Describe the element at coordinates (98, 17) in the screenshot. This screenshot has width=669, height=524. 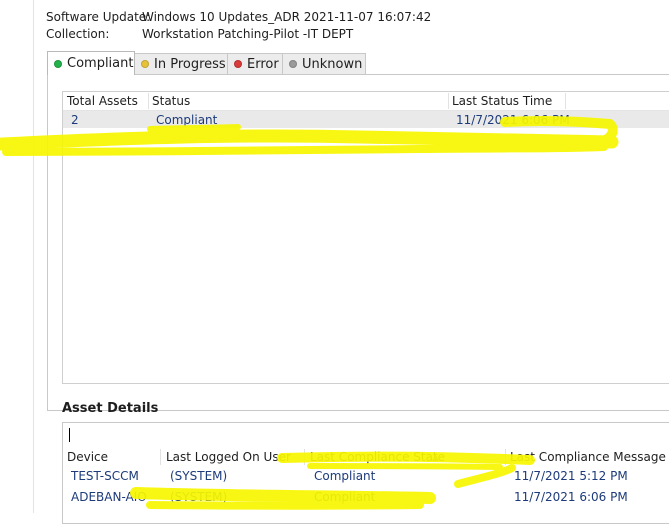
I see `software-update-label: Software Update:` at that location.